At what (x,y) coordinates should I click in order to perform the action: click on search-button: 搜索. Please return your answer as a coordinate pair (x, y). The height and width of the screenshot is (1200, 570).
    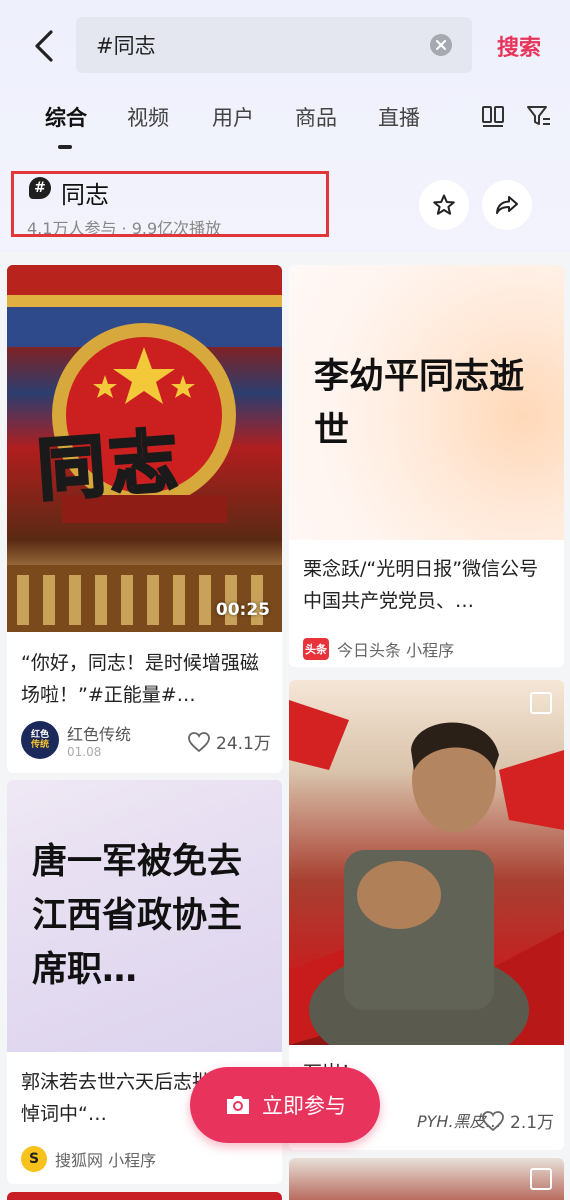
    Looking at the image, I should click on (519, 46).